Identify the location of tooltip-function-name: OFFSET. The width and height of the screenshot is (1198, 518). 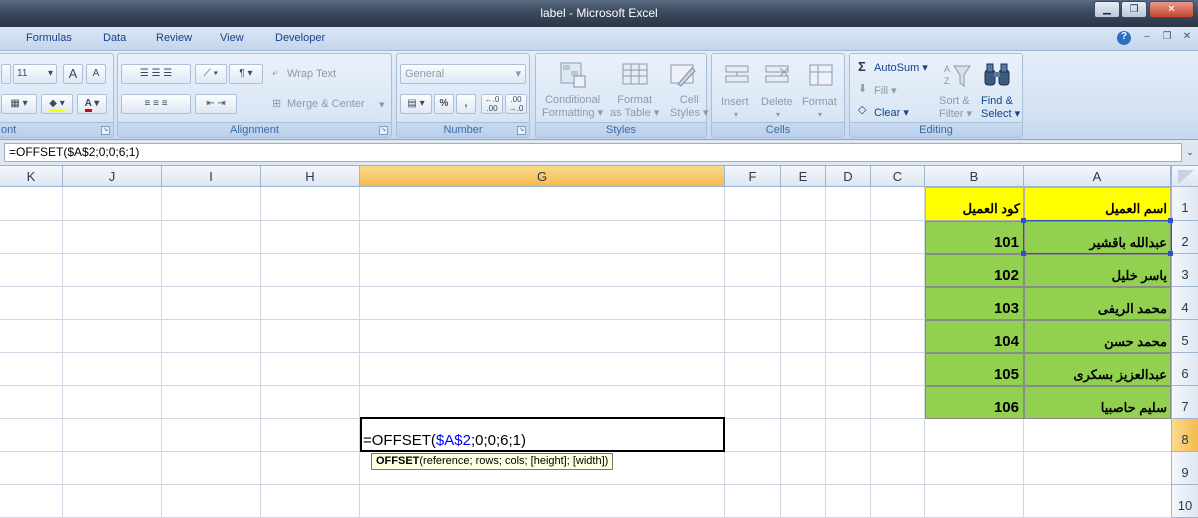
(397, 461).